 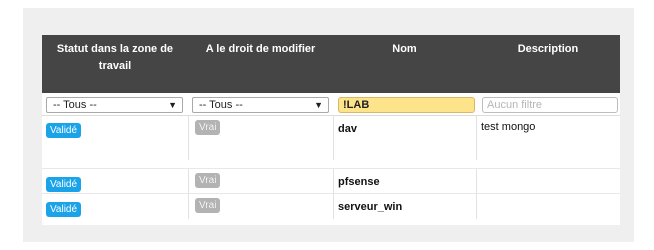 What do you see at coordinates (370, 207) in the screenshot?
I see `row-name: serveur_win` at bounding box center [370, 207].